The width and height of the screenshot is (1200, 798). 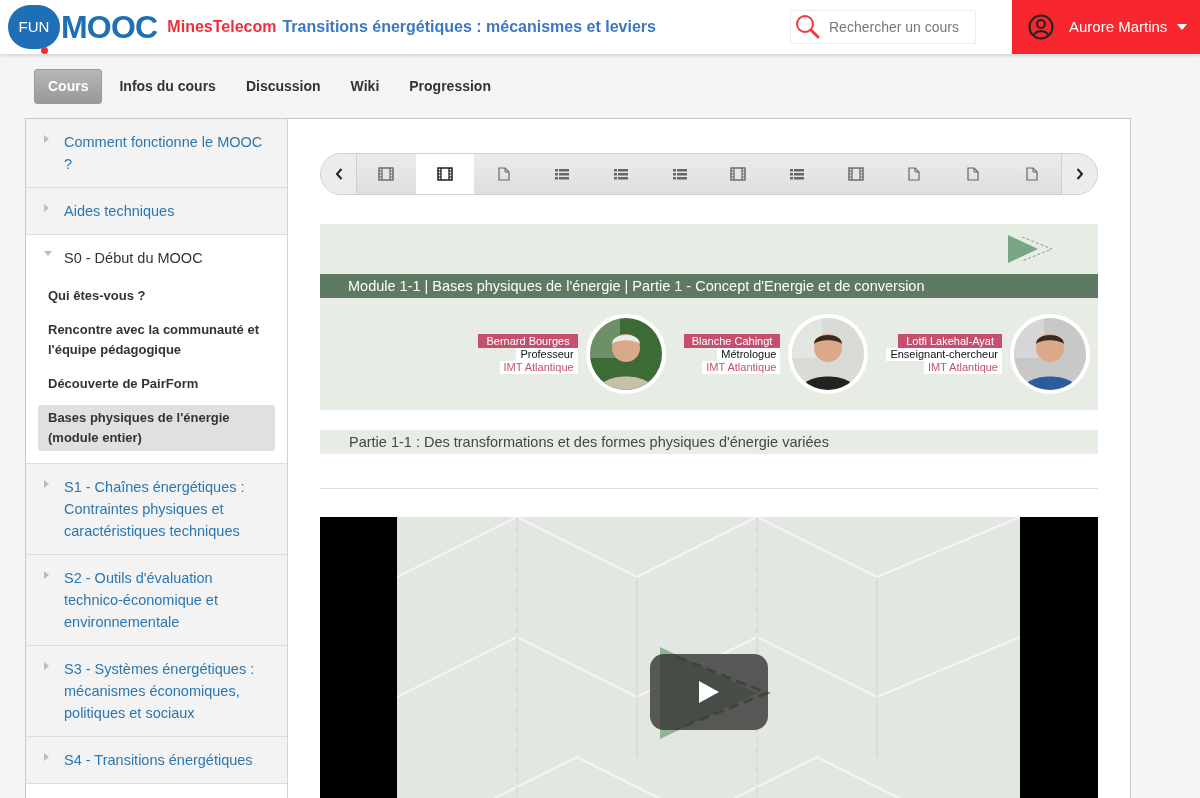 I want to click on speaker-name: Blanche Cahingt, so click(x=732, y=341).